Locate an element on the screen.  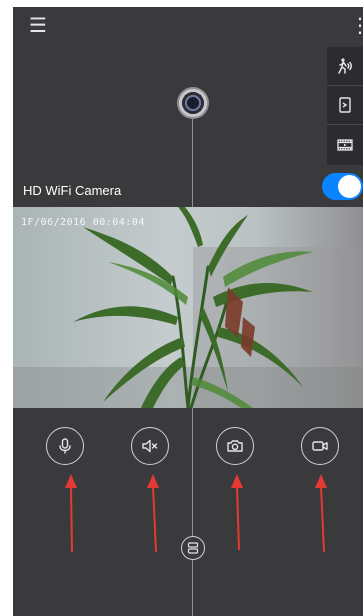
microphone-button is located at coordinates (65, 446).